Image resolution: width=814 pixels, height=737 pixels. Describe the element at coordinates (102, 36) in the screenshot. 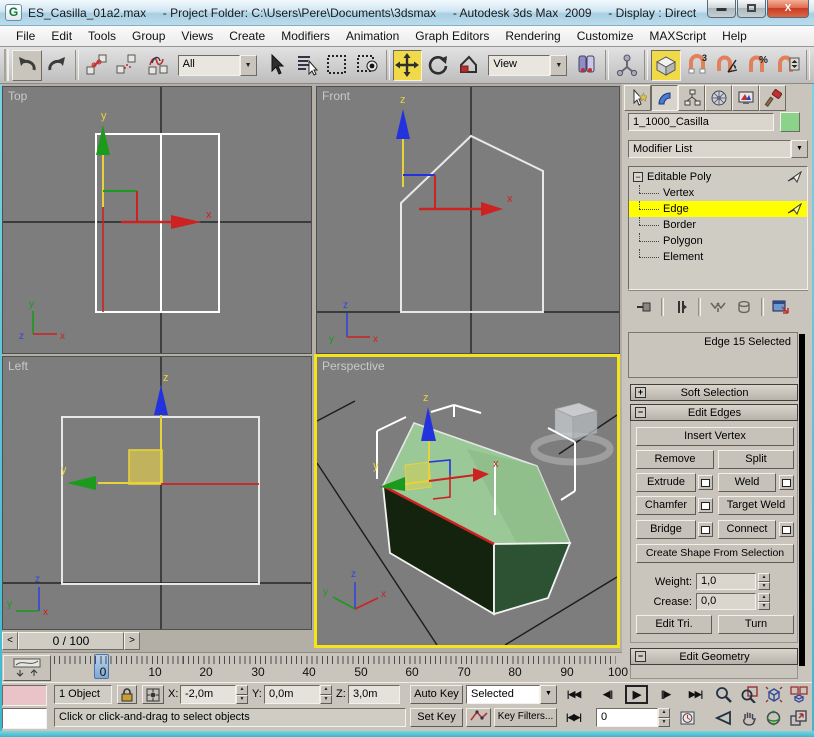

I see `menu-tools: Tools` at that location.